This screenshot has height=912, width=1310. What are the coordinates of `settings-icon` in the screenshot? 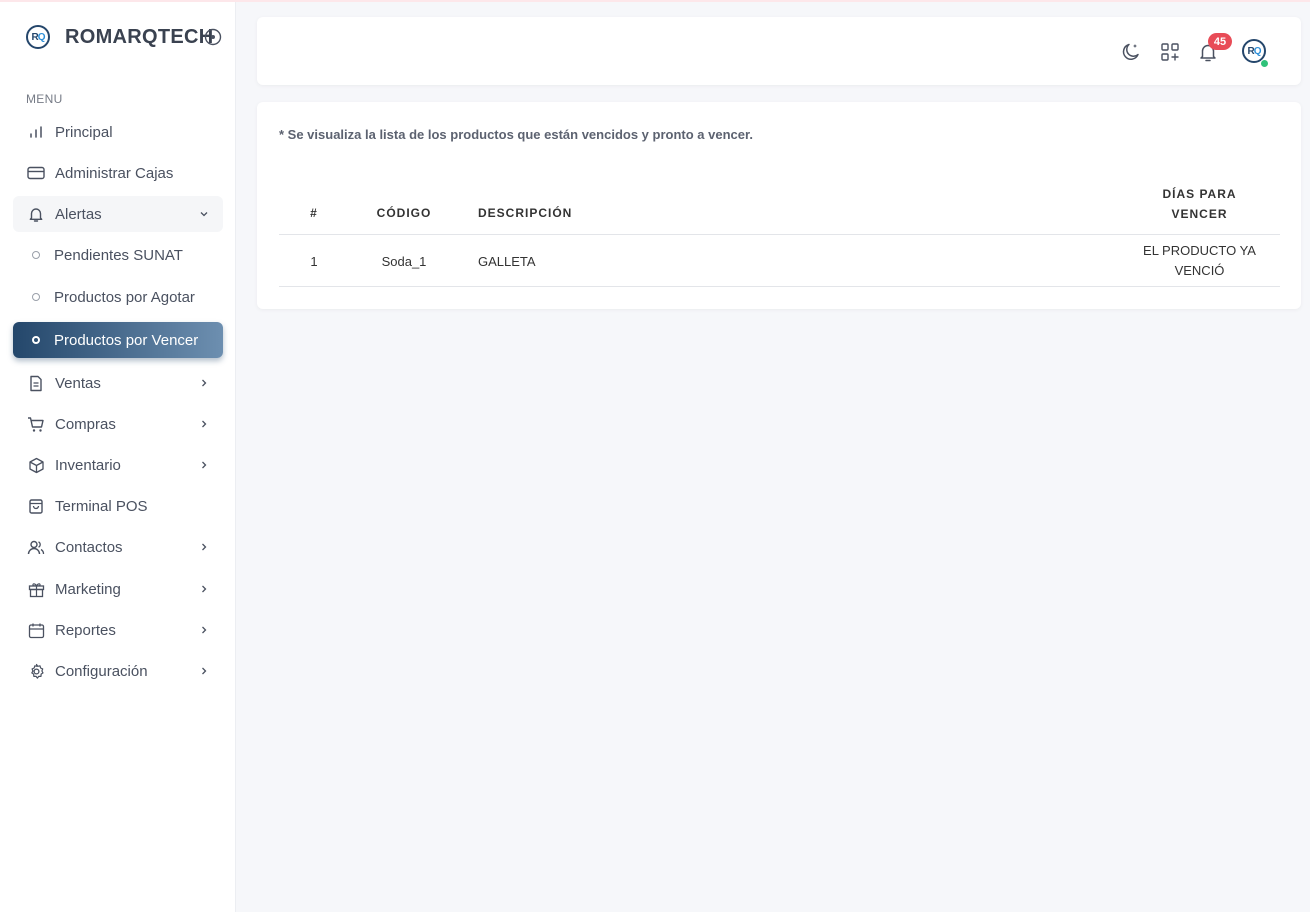 It's located at (36, 671).